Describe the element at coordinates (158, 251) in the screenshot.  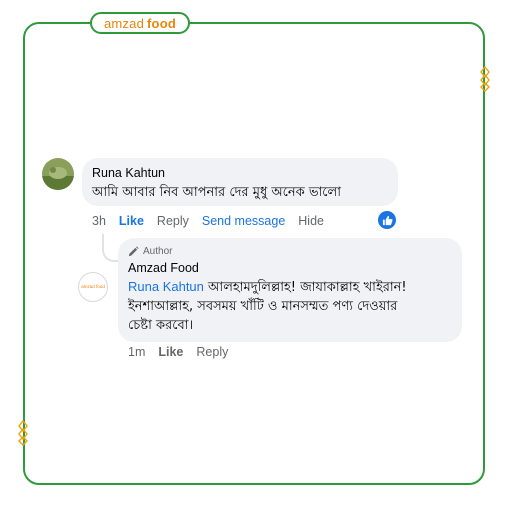
I see `author-badge-label: Author` at that location.